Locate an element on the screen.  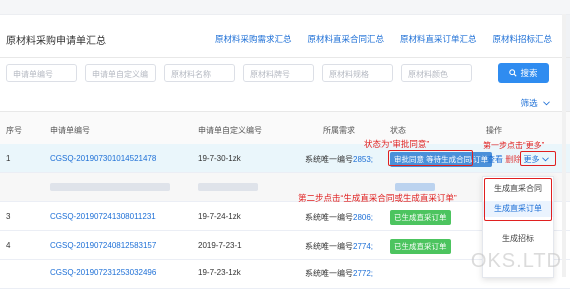
annotation-step2: 第二步点击“生成直采合同或生成直采订单” is located at coordinates (377, 198).